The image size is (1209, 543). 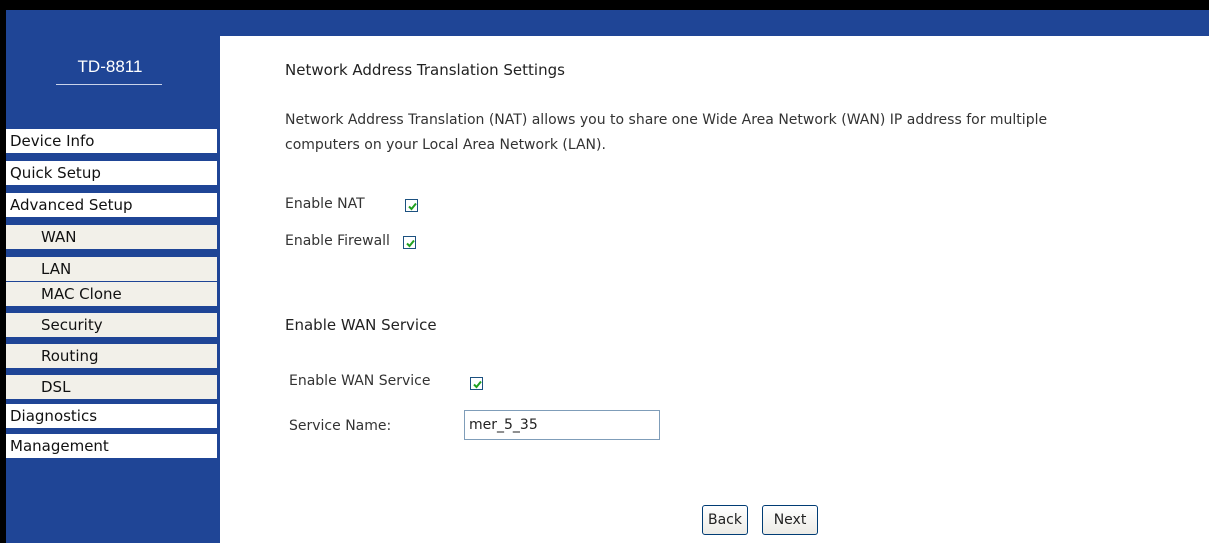 What do you see at coordinates (111, 143) in the screenshot?
I see `sidebar-item-device-info: Device Info` at bounding box center [111, 143].